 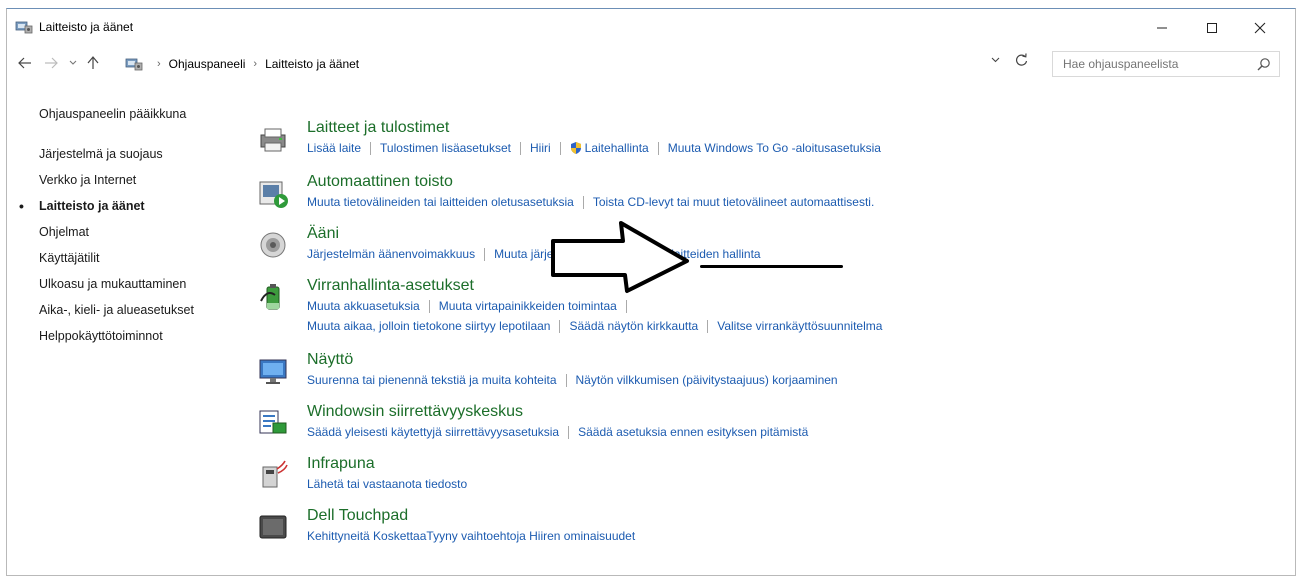 I want to click on category-title-link: Laitteet ja tulostimet, so click(x=378, y=128).